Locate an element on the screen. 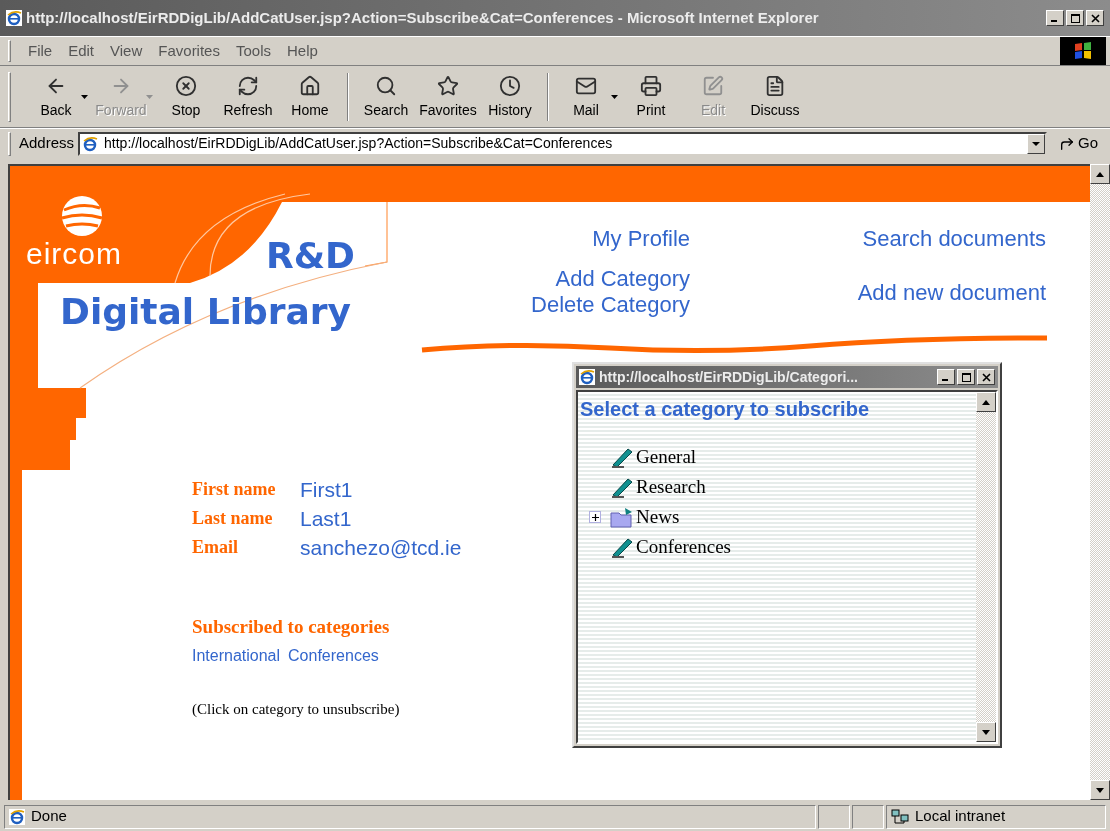 The width and height of the screenshot is (1110, 831). toolbar-button: History is located at coordinates (510, 96).